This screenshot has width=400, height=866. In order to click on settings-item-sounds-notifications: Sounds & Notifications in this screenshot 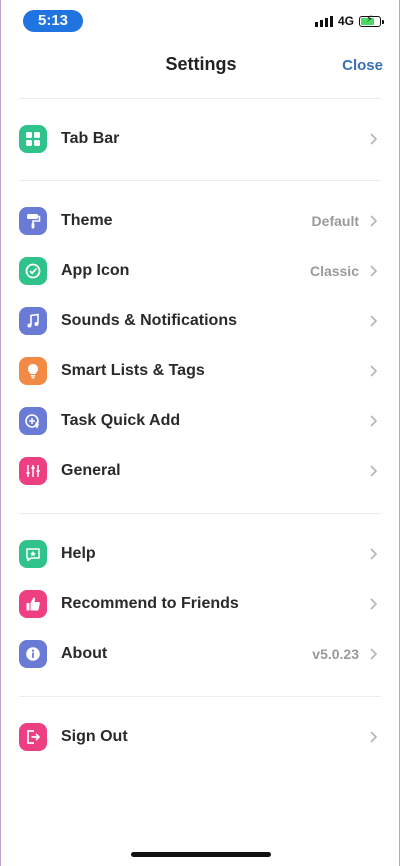, I will do `click(200, 321)`.